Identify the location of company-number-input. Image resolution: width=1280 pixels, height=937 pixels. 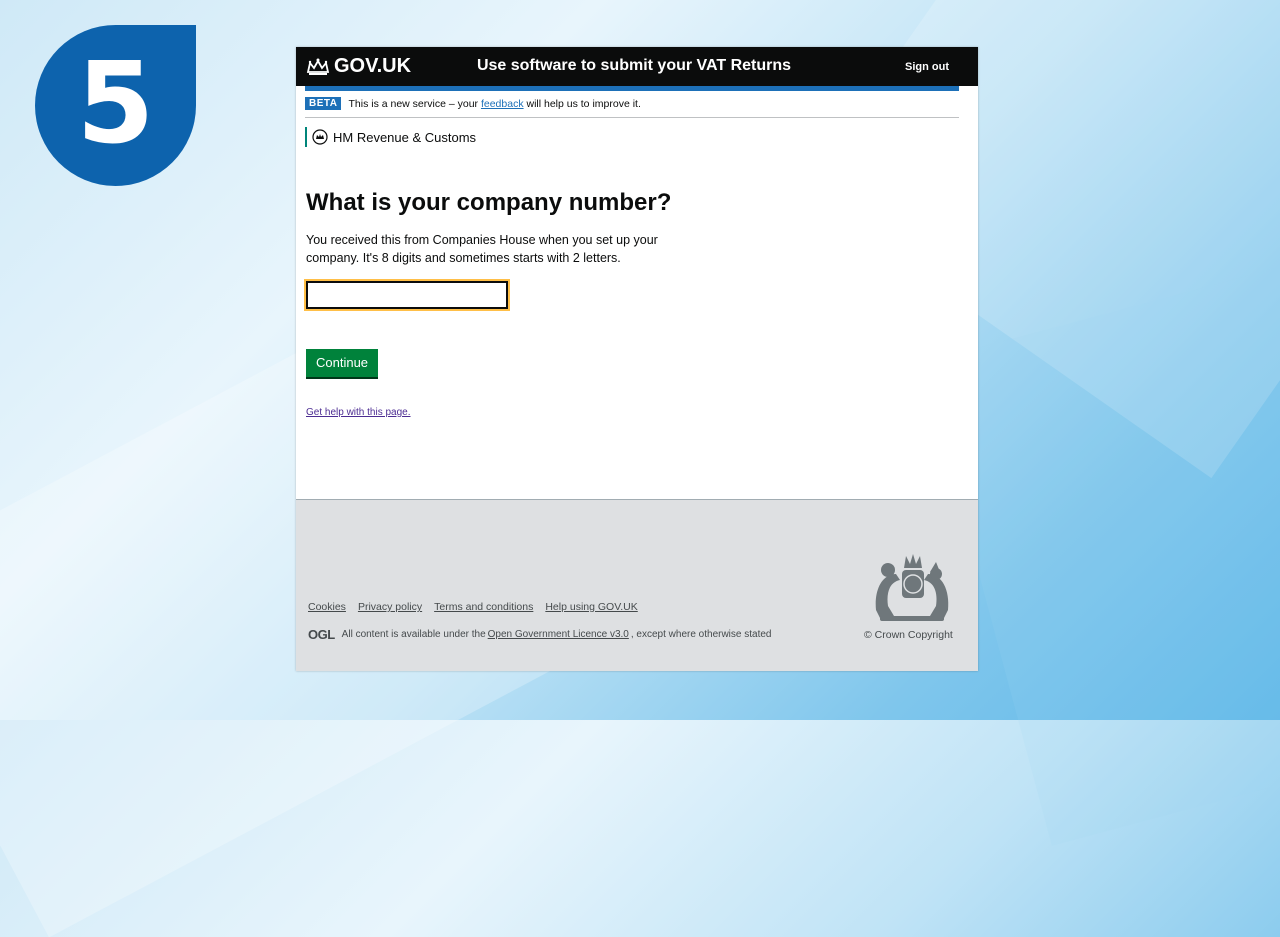
(407, 295).